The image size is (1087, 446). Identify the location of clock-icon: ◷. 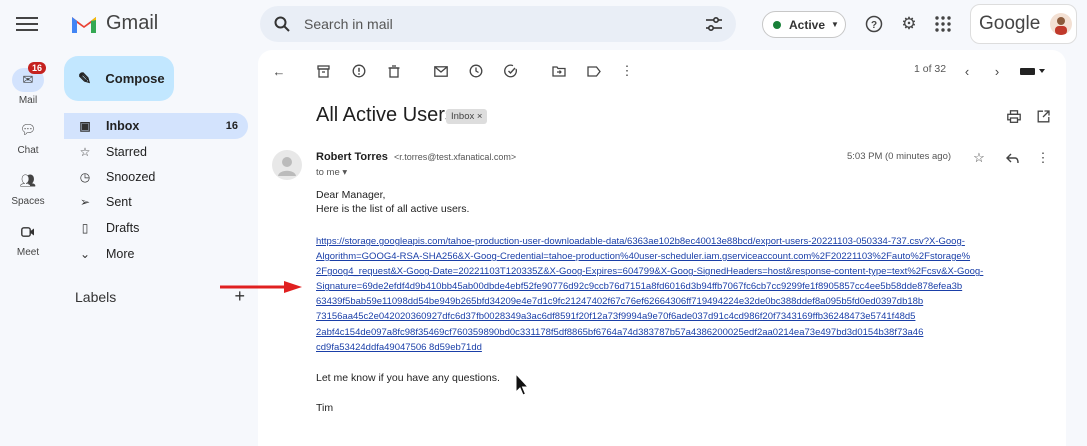
(85, 177).